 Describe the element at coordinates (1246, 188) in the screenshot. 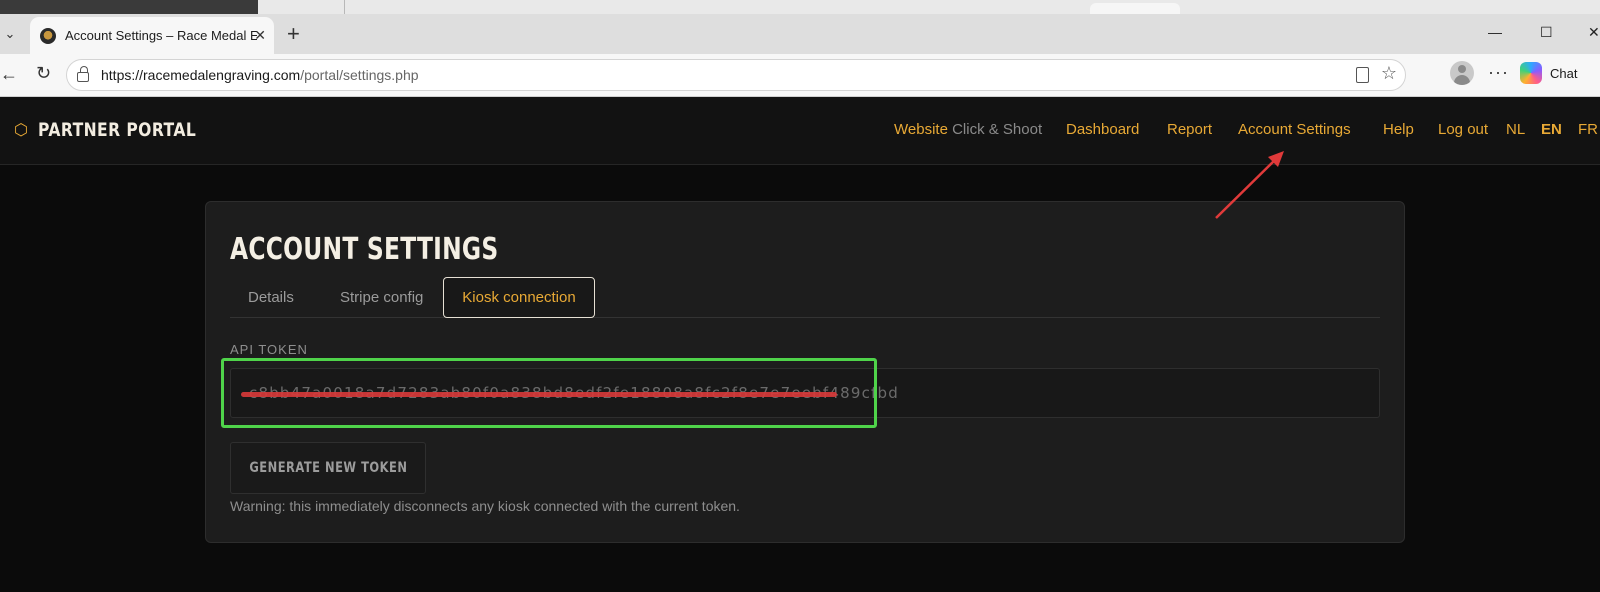

I see `annotation-arrow-line` at that location.